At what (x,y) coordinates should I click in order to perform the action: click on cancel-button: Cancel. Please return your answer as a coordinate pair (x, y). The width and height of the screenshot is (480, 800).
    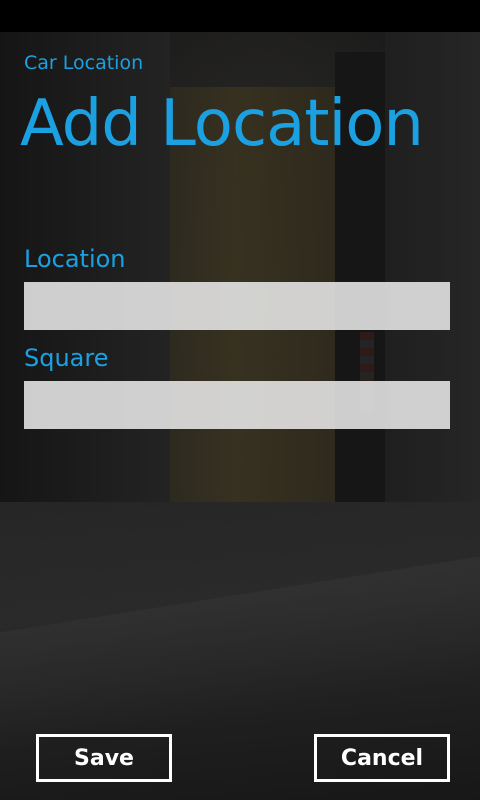
    Looking at the image, I should click on (382, 758).